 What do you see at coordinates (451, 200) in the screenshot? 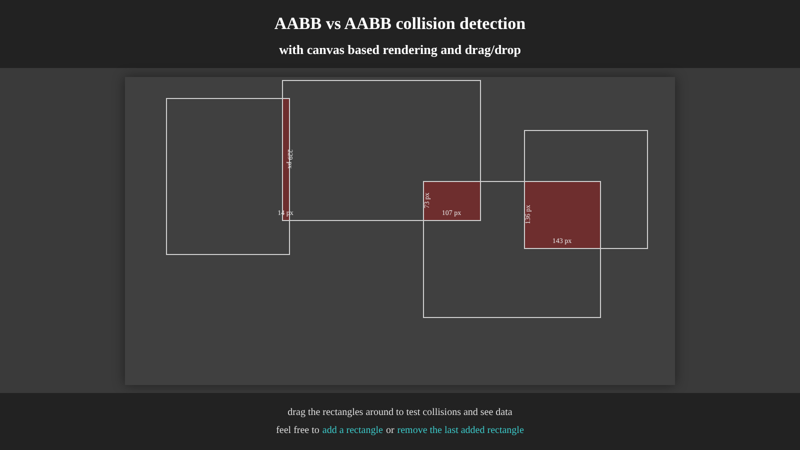
I see `collision-area` at bounding box center [451, 200].